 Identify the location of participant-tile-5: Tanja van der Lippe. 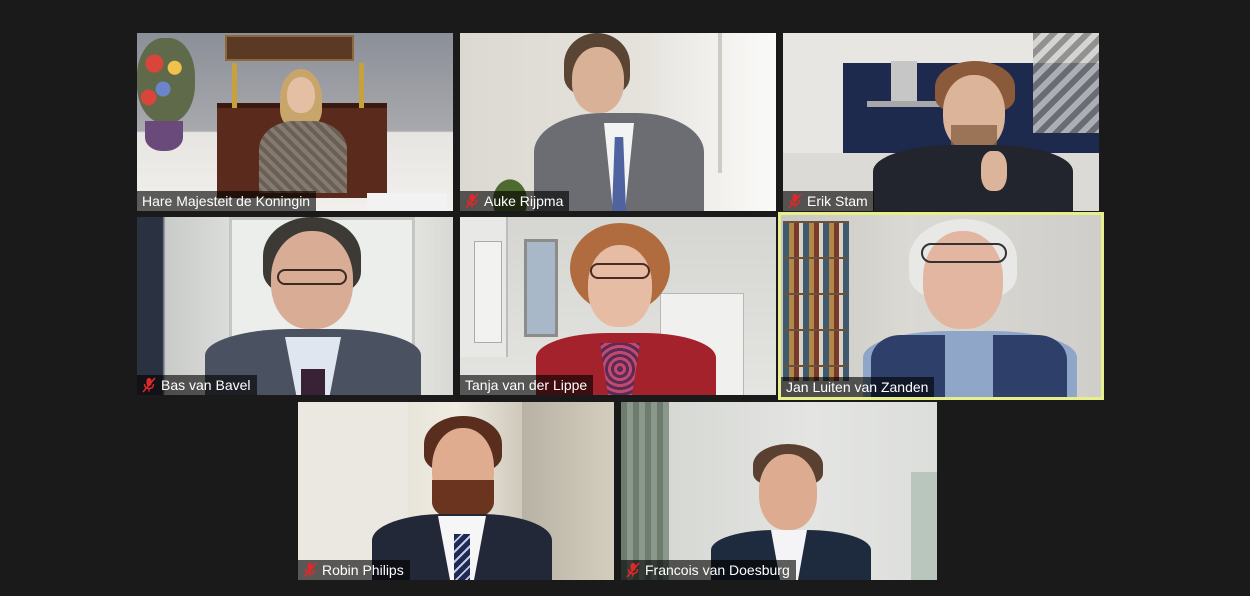
(618, 306).